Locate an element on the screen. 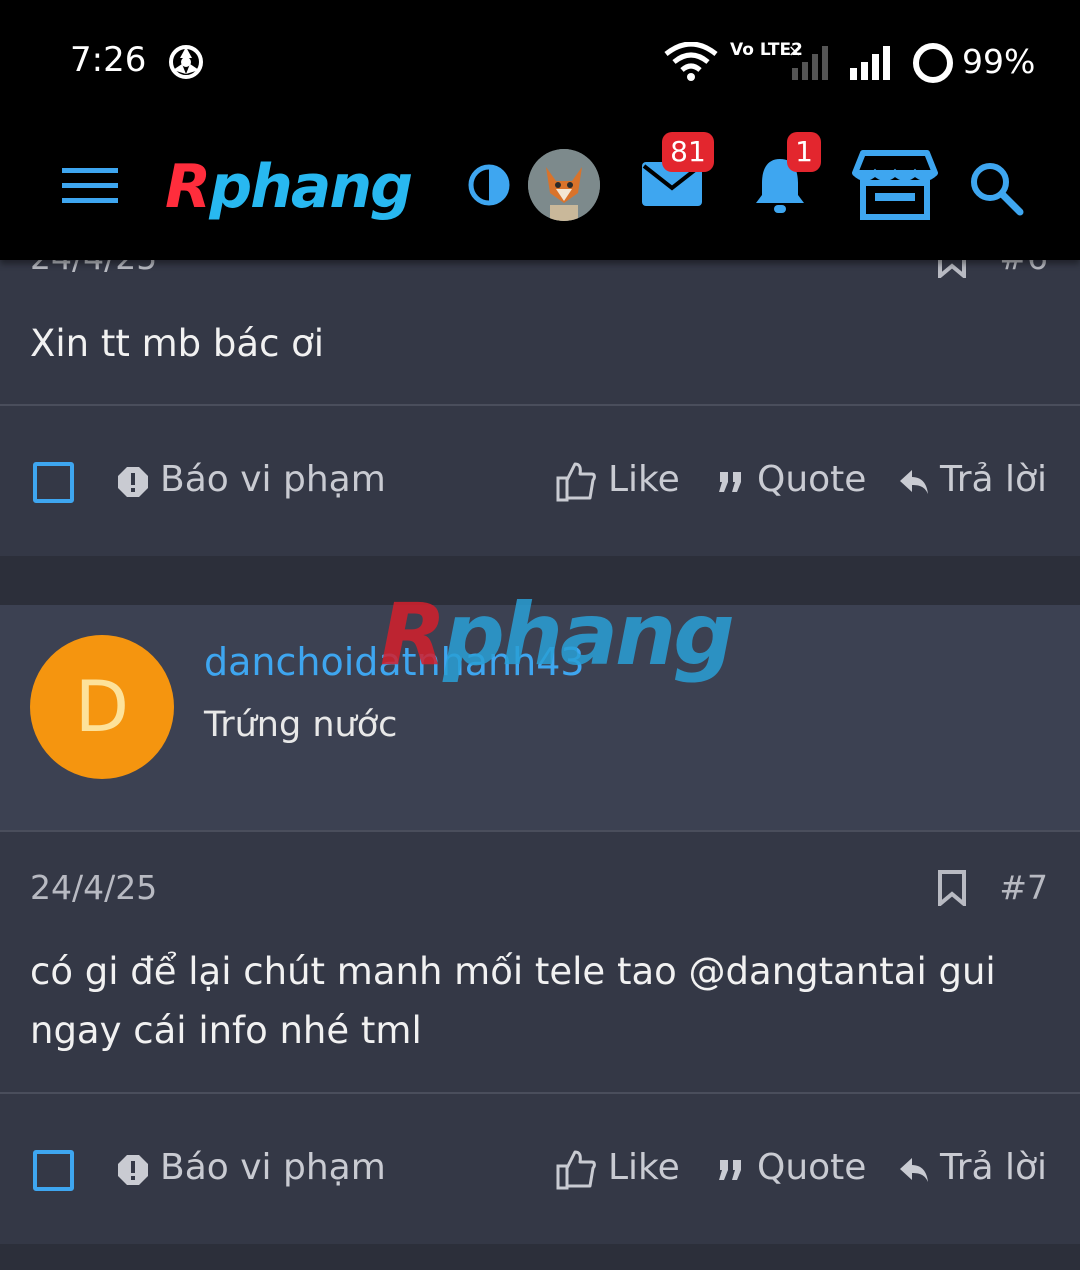  notifications-badge: 1 is located at coordinates (804, 152).